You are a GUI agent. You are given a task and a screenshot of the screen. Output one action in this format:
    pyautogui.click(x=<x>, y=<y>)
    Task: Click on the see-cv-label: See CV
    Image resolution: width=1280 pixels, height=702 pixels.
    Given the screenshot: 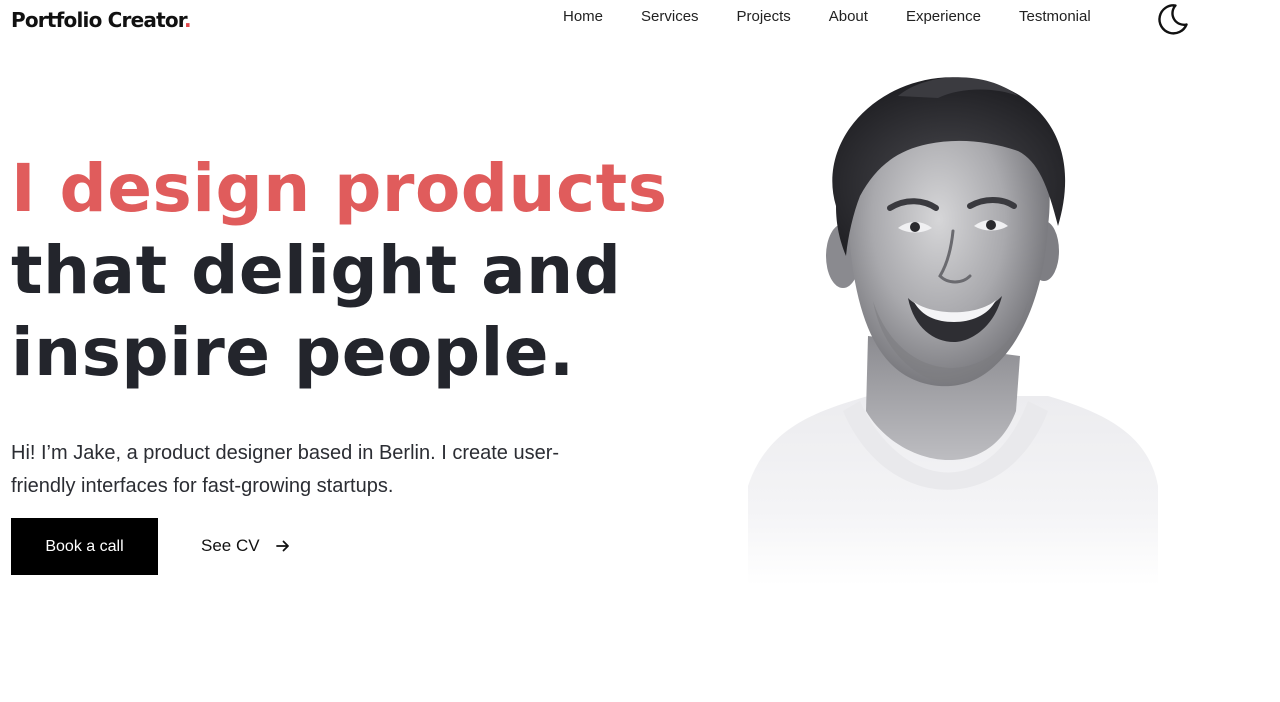 What is the action you would take?
    pyautogui.click(x=230, y=545)
    